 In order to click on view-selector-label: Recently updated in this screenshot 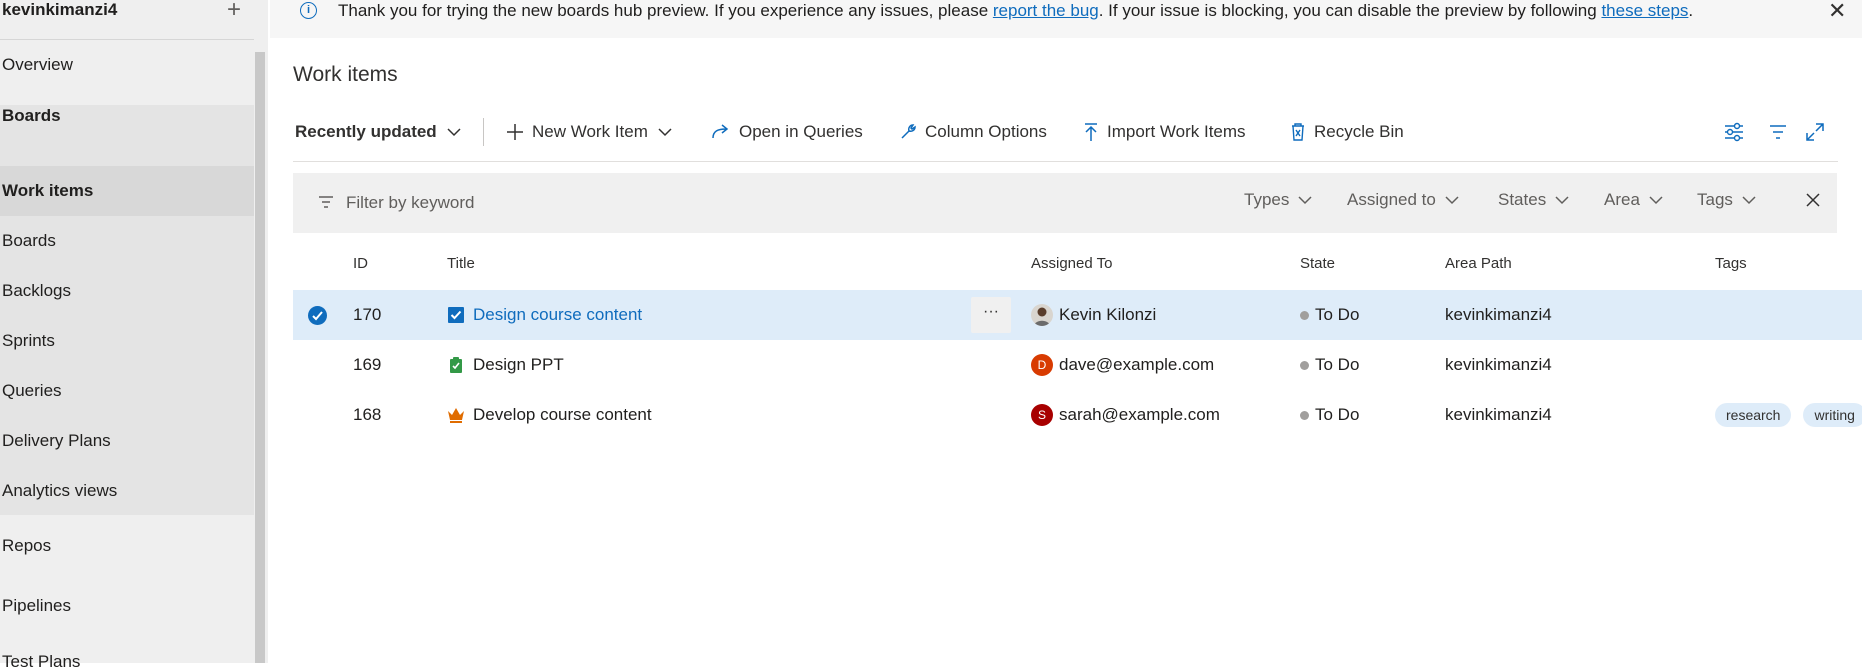, I will do `click(366, 131)`.